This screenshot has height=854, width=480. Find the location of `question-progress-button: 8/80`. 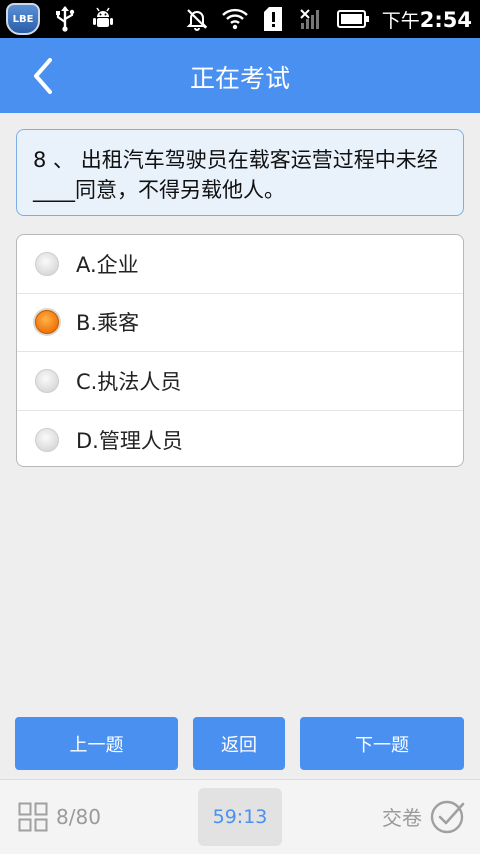

question-progress-button: 8/80 is located at coordinates (59, 817).